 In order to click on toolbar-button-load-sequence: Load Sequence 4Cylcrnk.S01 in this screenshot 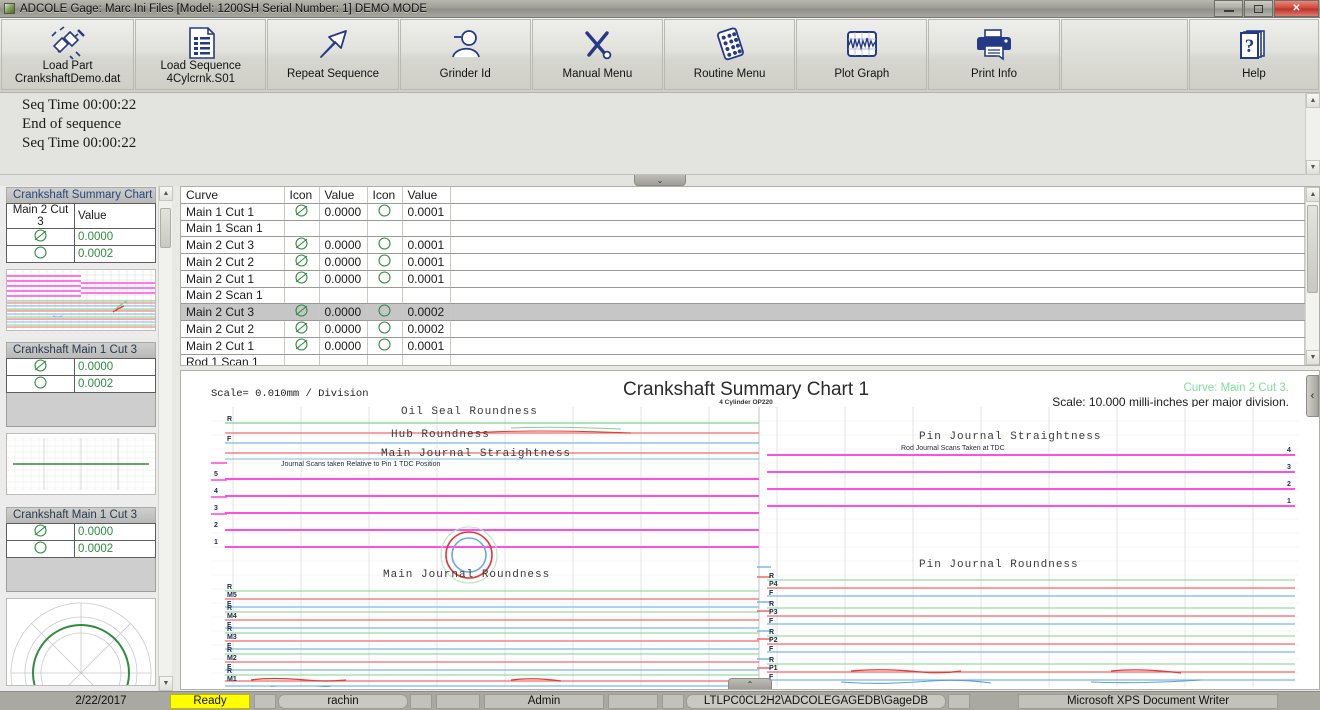, I will do `click(201, 54)`.